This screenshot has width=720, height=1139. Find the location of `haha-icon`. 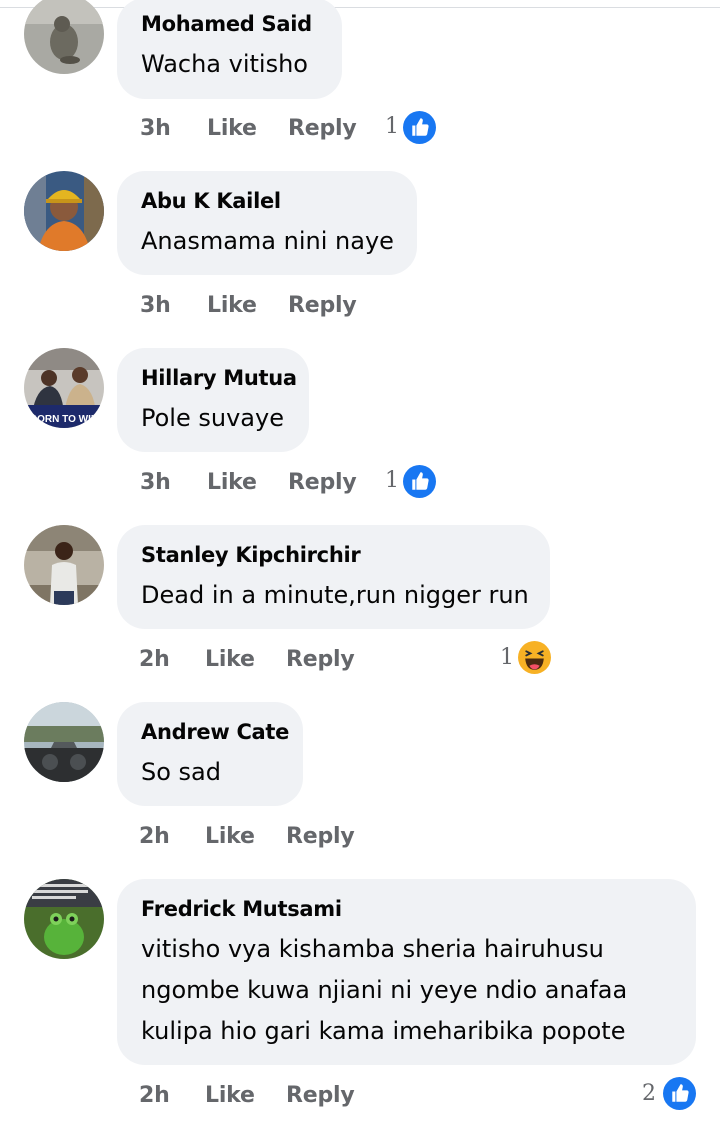

haha-icon is located at coordinates (534, 657).